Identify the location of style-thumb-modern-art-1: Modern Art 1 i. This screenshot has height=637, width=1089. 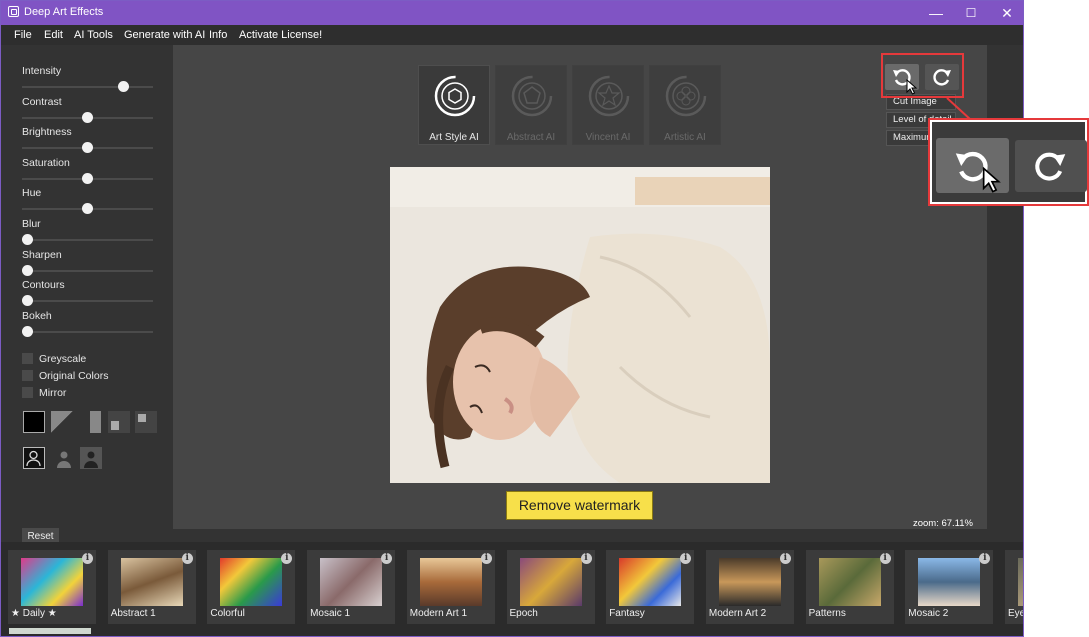
(450, 587).